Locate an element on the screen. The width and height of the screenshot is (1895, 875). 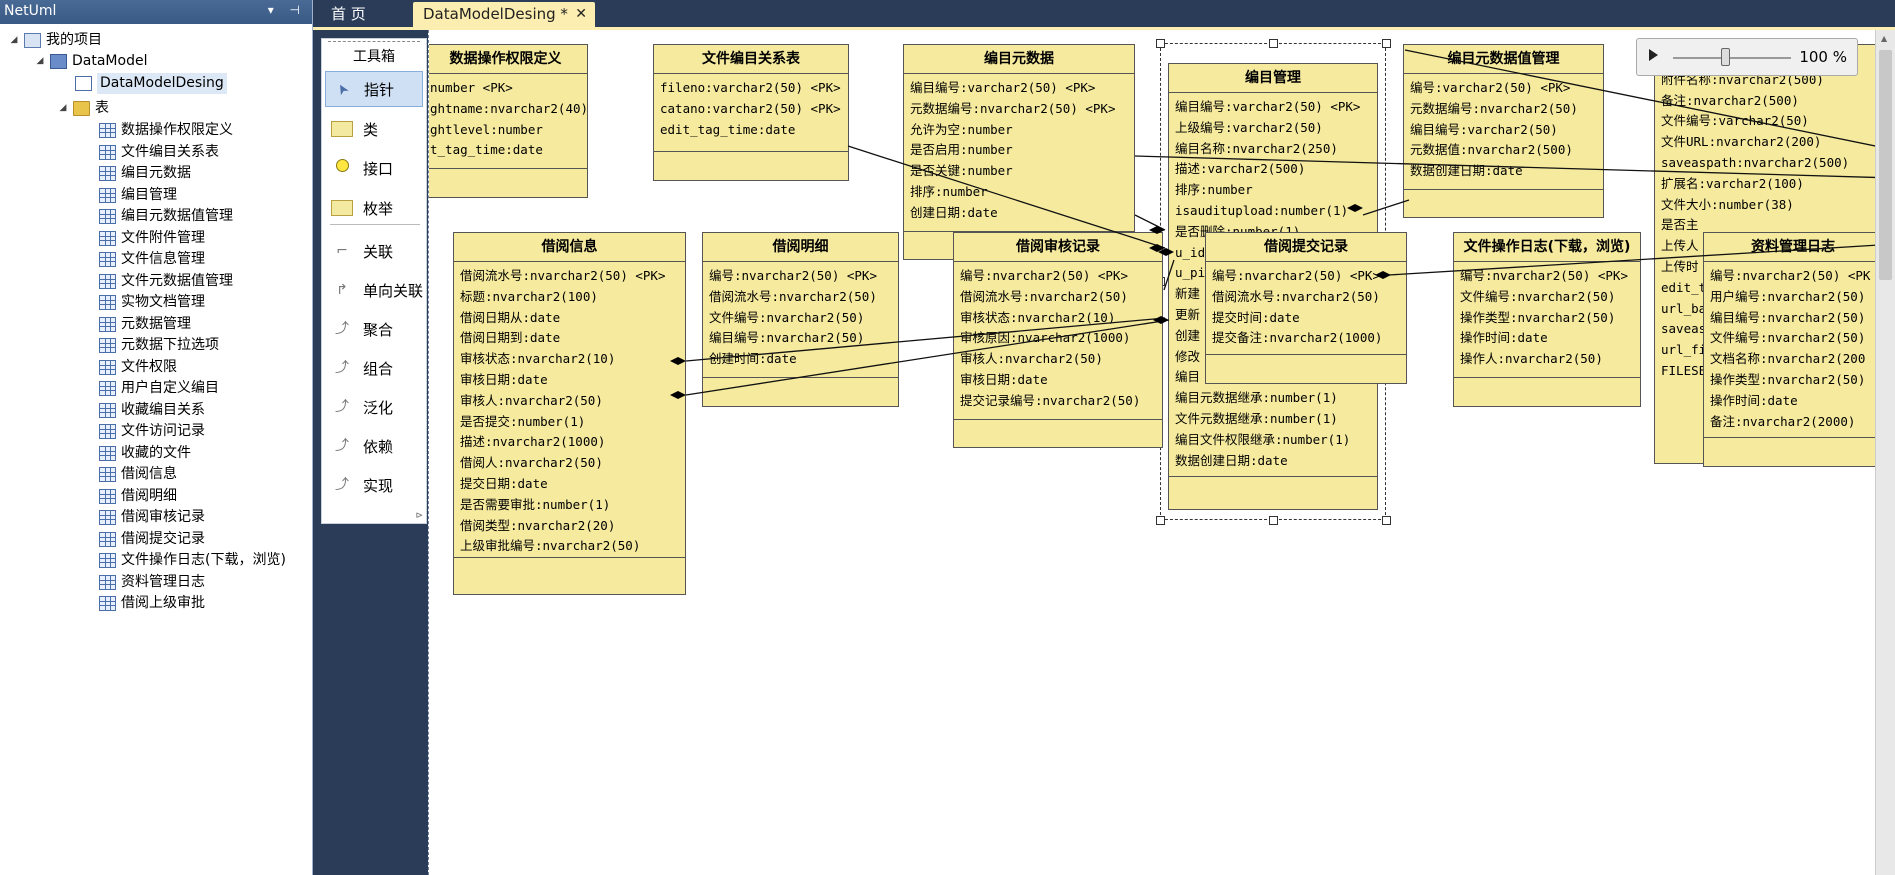
entity-field: 编号:nvarchar2(50) <PK is located at coordinates (1790, 275).